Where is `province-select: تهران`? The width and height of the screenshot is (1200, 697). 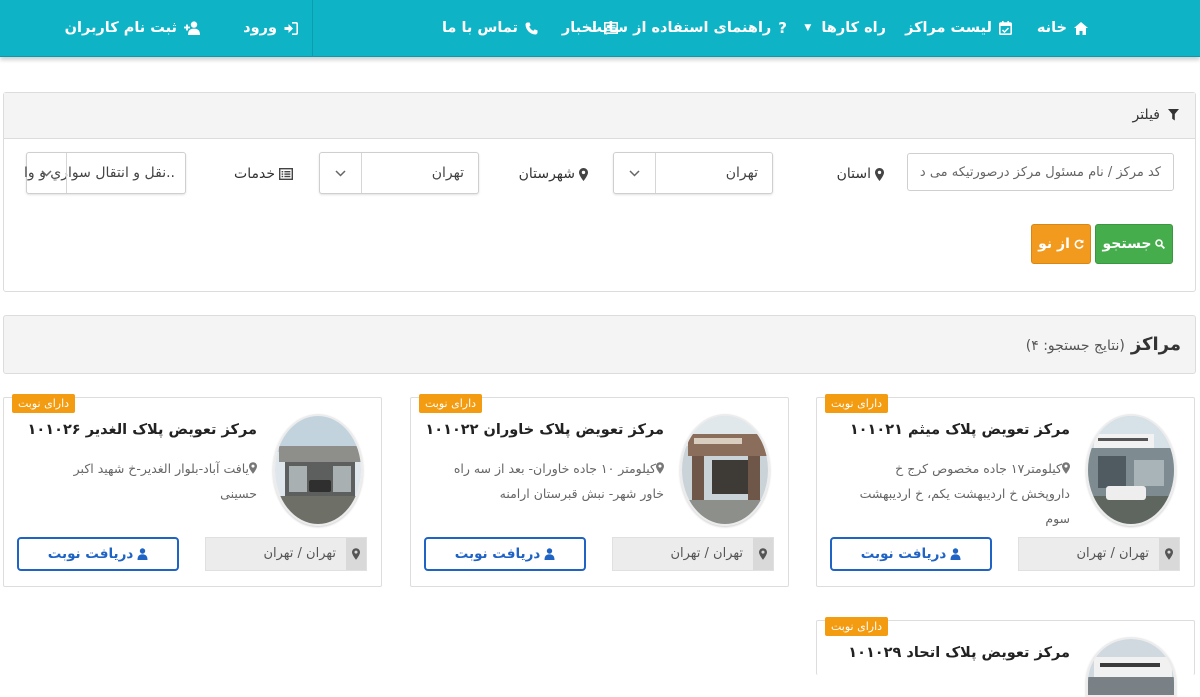 province-select: تهران is located at coordinates (693, 173).